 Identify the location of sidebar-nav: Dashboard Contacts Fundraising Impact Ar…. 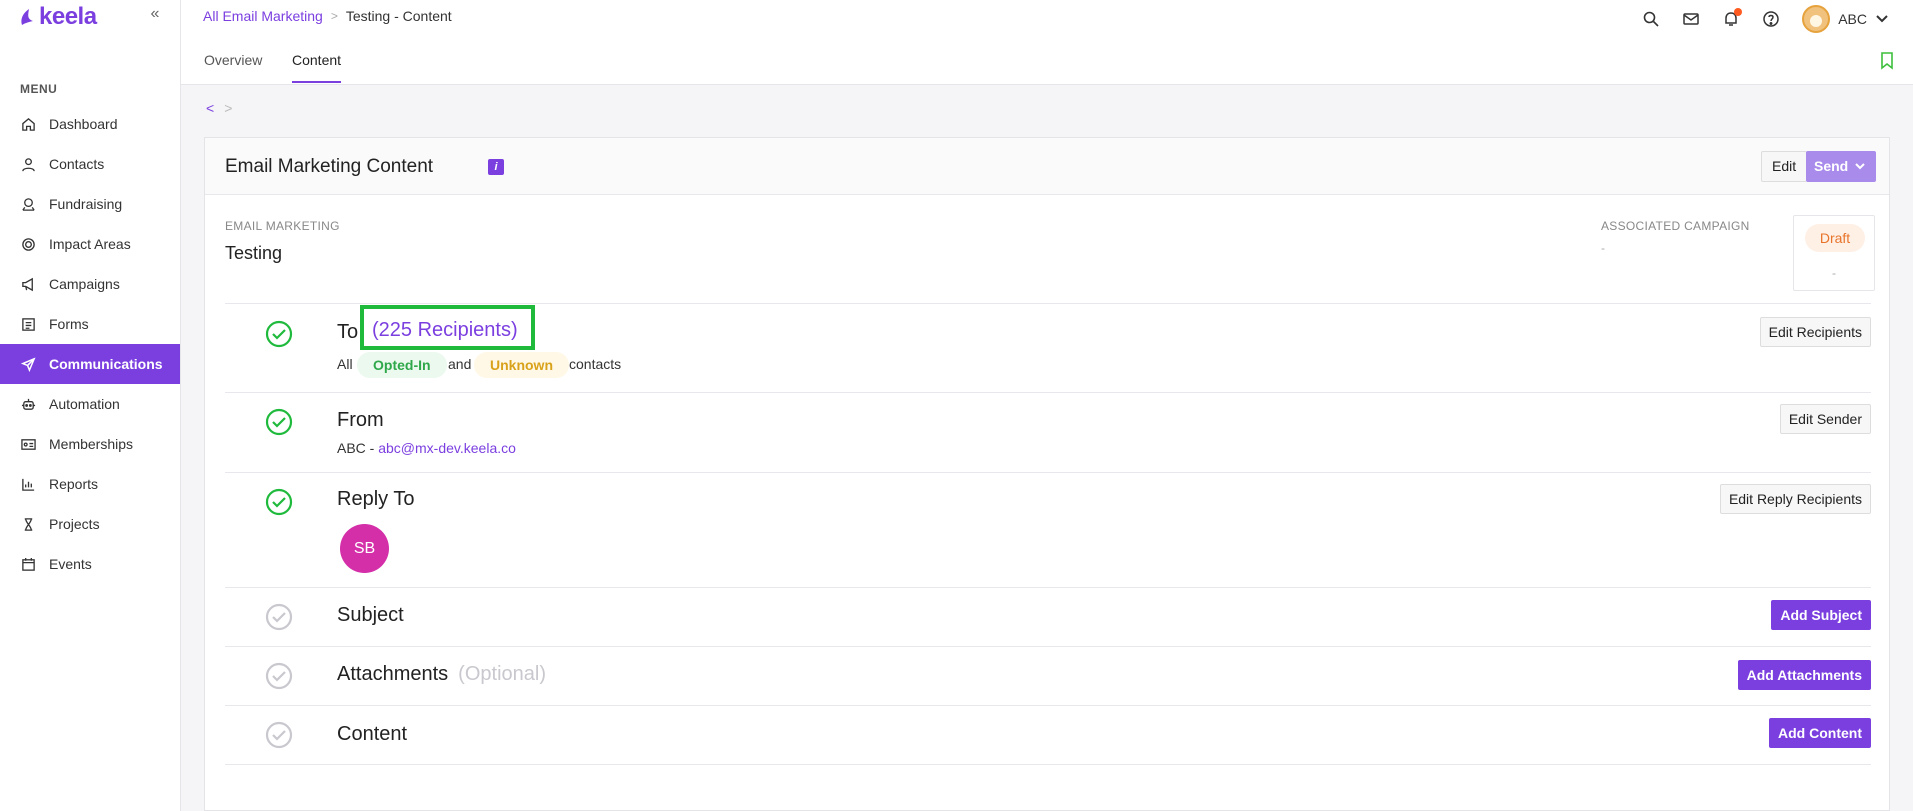
(90, 344).